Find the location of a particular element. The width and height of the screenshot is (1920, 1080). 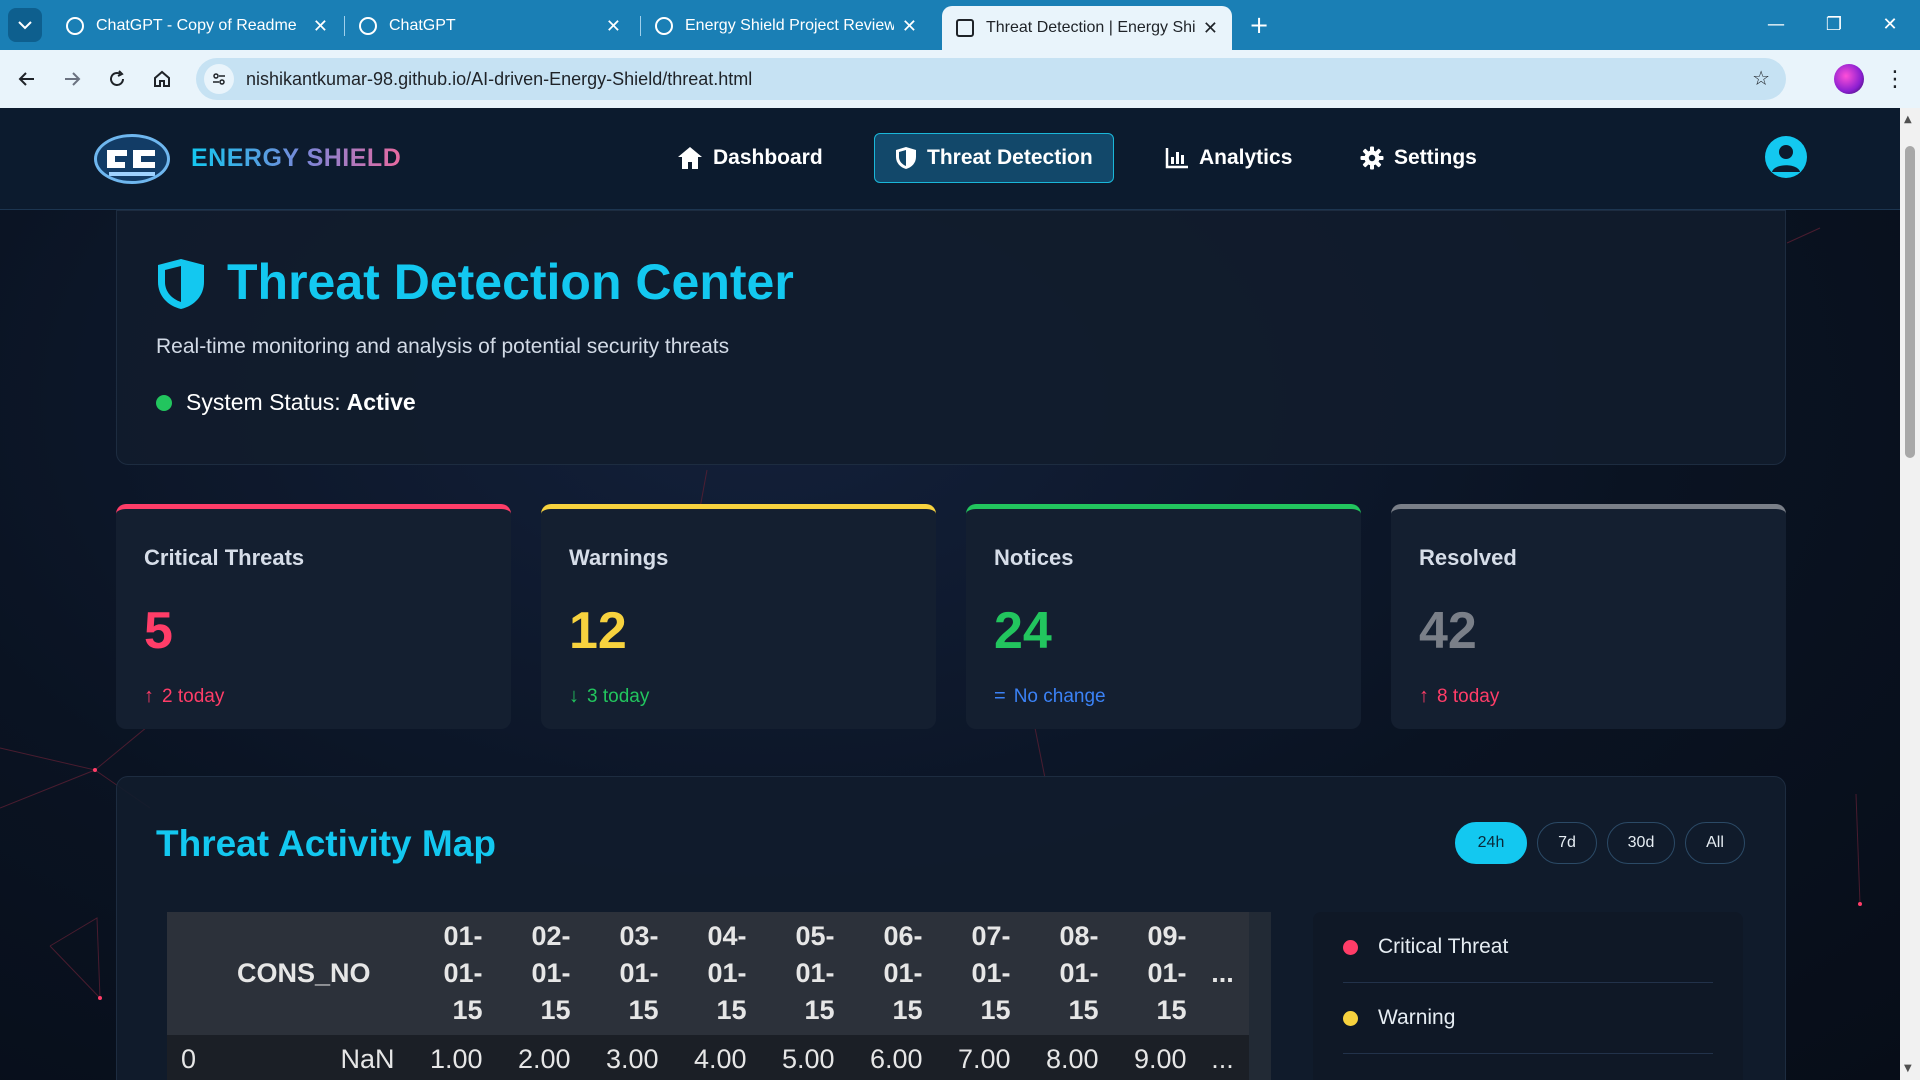

section-title: Threat Activity Map is located at coordinates (326, 843).